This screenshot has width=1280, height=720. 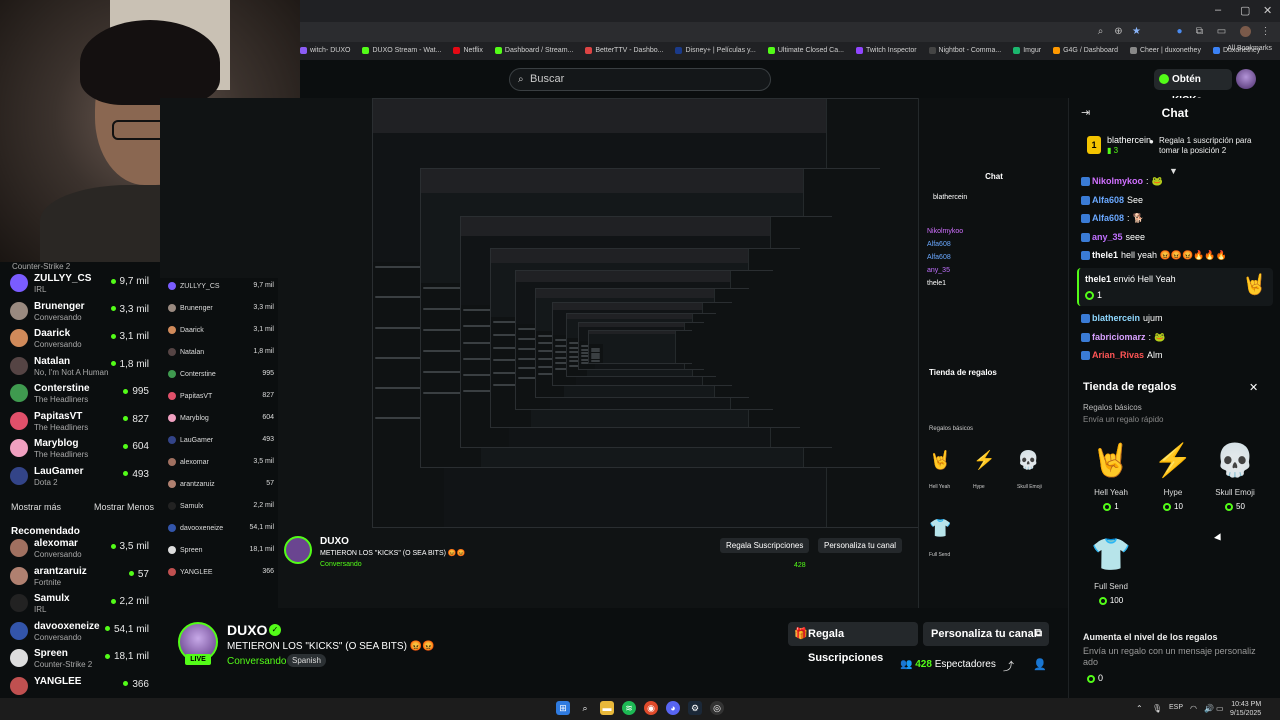 I want to click on discord-icon: ◕, so click(x=673, y=708).